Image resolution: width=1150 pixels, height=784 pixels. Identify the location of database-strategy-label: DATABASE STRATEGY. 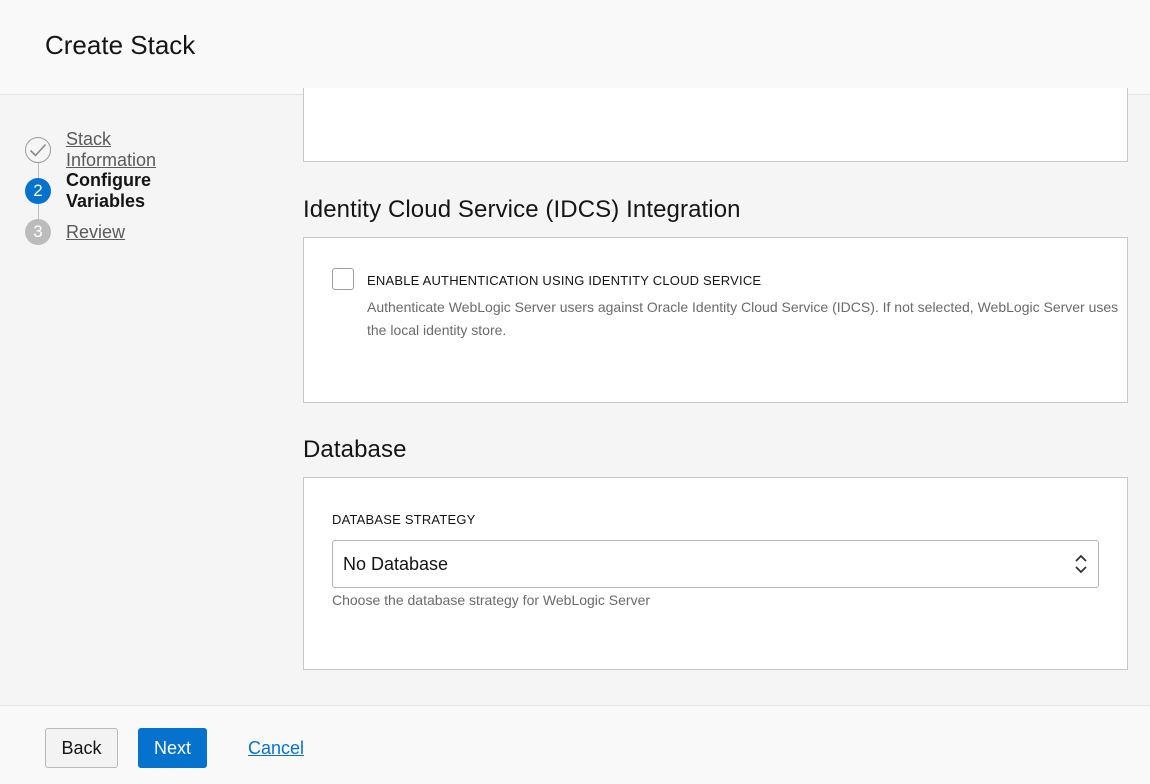
(404, 519).